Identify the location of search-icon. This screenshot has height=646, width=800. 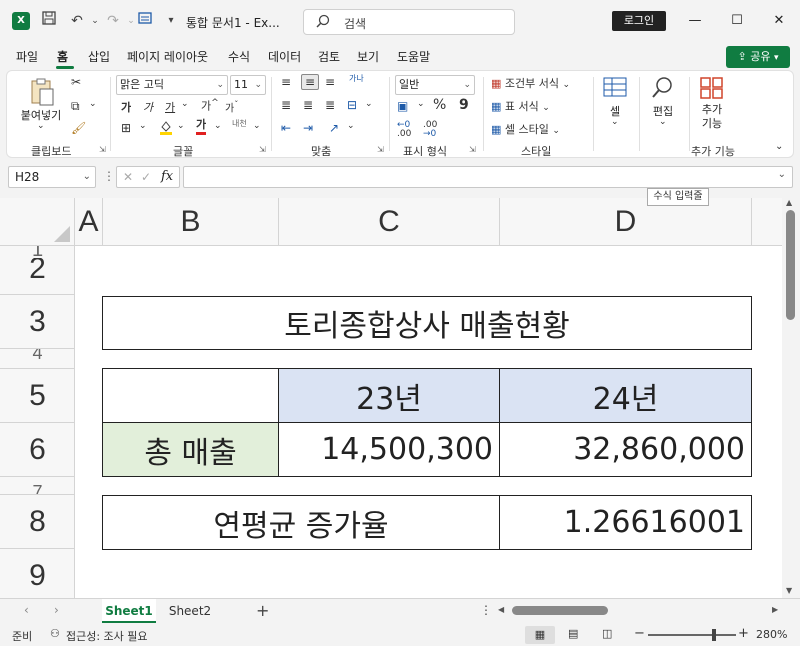
(663, 88).